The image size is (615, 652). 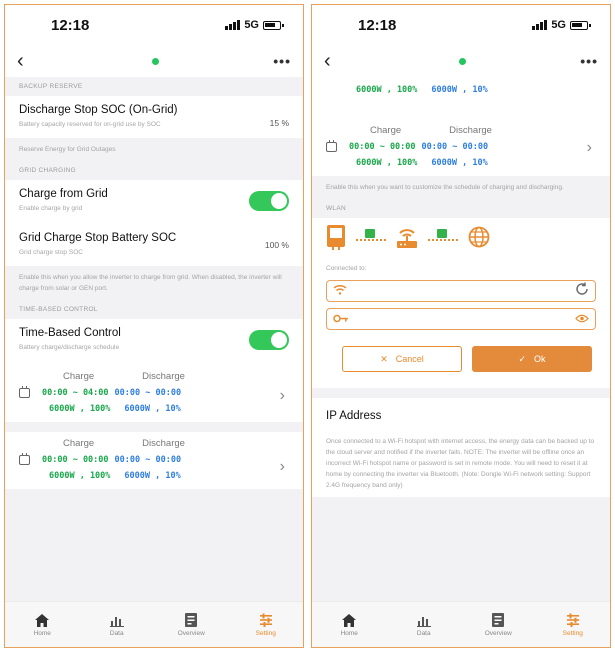 What do you see at coordinates (461, 319) in the screenshot?
I see `wifi-password-field` at bounding box center [461, 319].